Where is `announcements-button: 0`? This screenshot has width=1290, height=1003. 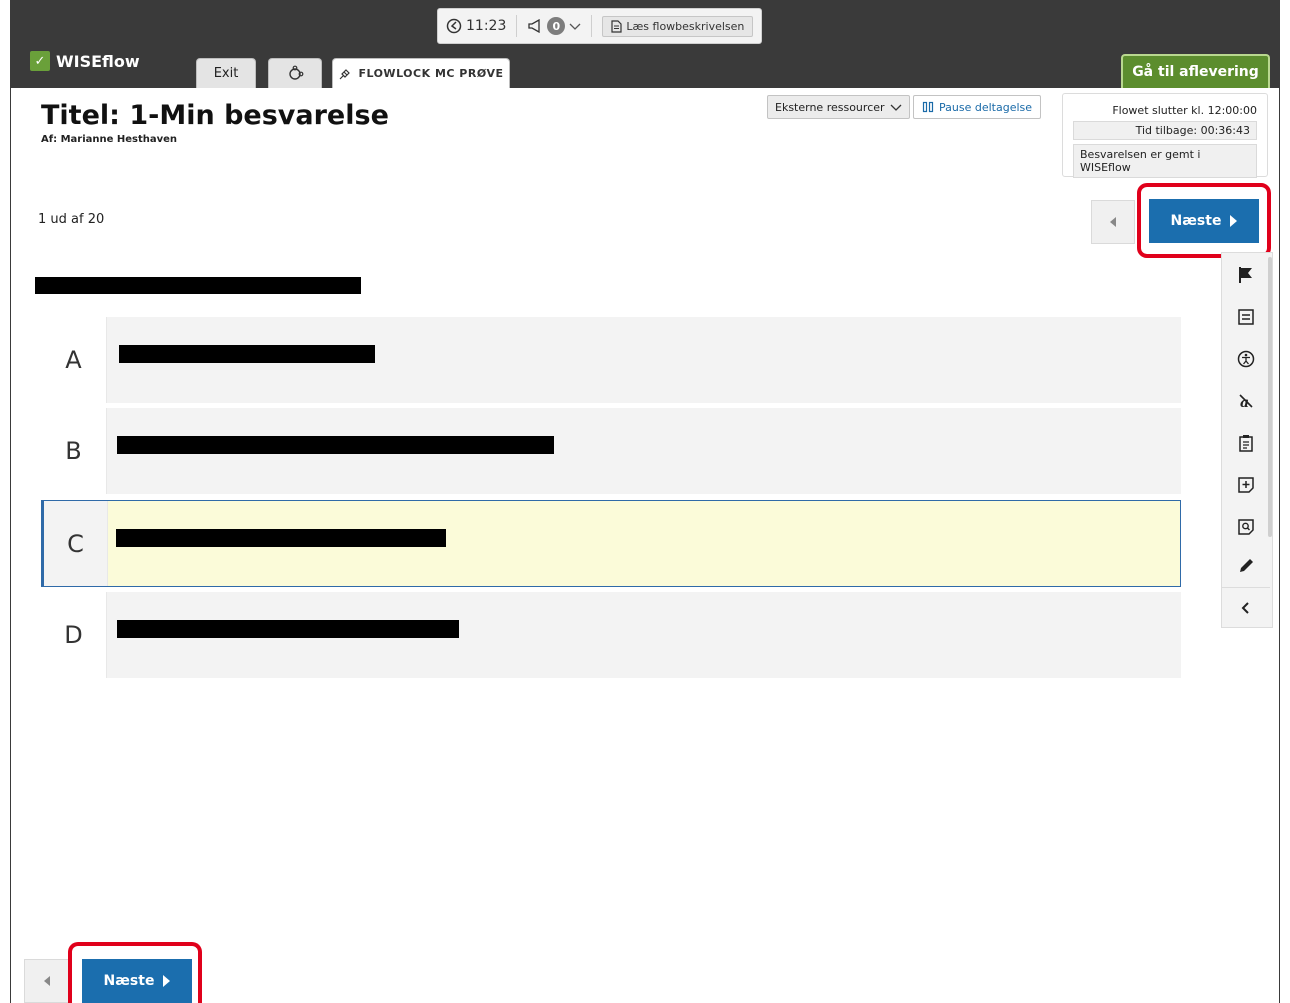
announcements-button: 0 is located at coordinates (554, 26).